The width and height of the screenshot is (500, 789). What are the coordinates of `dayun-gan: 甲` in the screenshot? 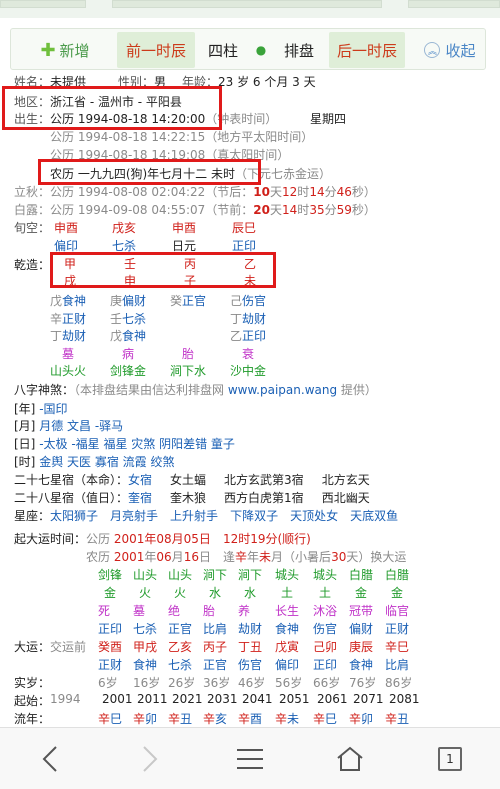 It's located at (139, 647).